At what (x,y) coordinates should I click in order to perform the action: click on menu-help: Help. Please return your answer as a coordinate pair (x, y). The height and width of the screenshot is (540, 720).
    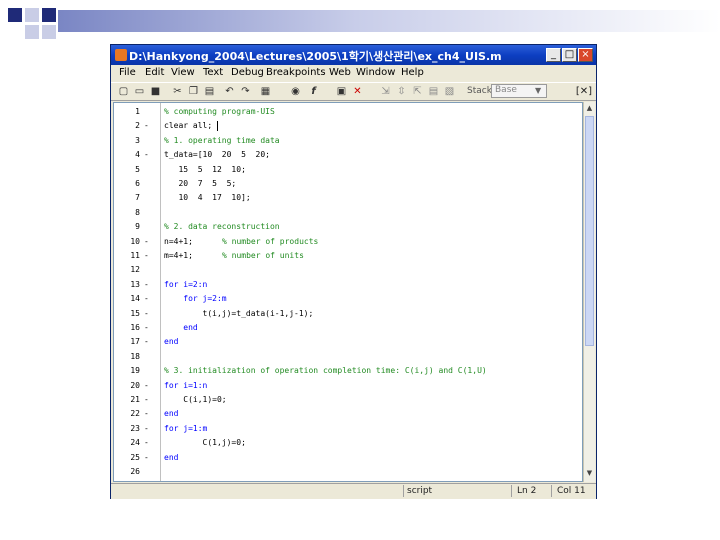
    Looking at the image, I should click on (412, 72).